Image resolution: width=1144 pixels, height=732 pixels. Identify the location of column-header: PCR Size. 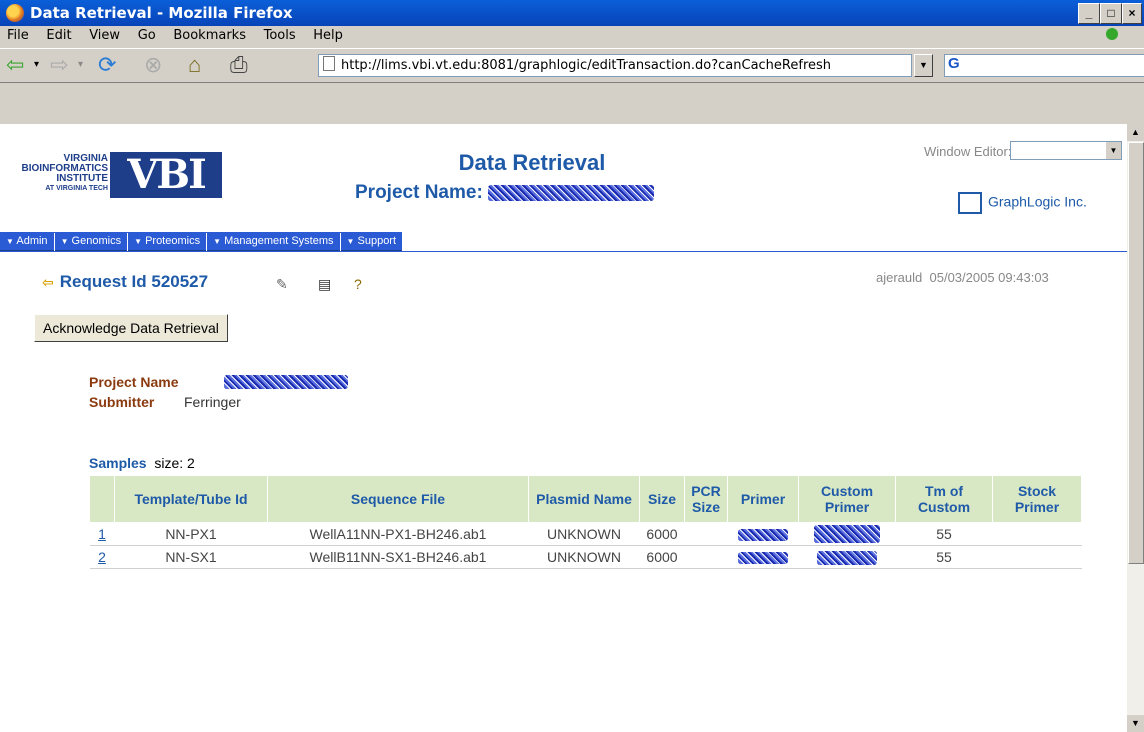
(706, 499).